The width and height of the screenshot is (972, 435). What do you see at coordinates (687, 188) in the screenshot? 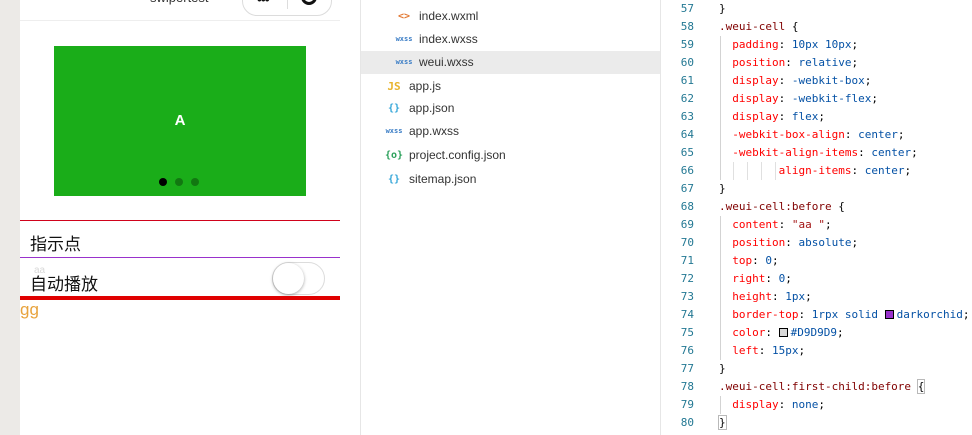
I see `line-number: 67` at bounding box center [687, 188].